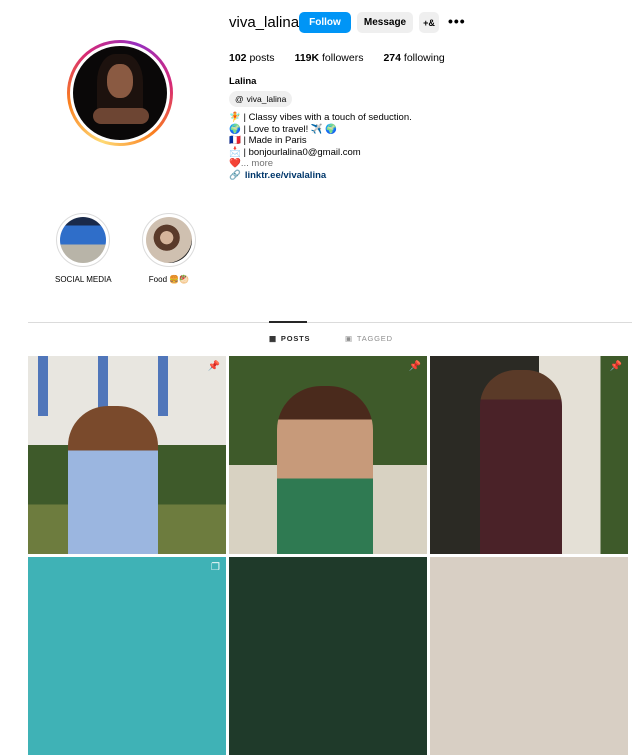  I want to click on avatar-image, so click(120, 93).